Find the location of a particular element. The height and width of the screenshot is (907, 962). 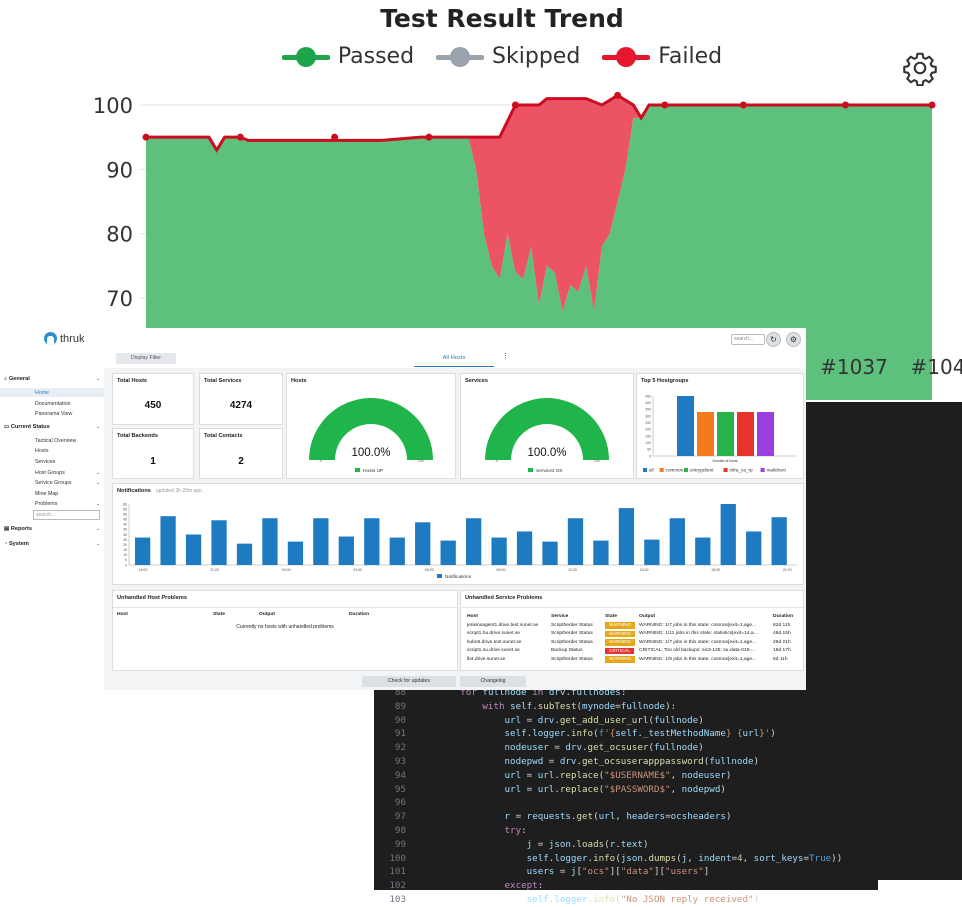

tab-all-hosts: All Hosts is located at coordinates (454, 358).